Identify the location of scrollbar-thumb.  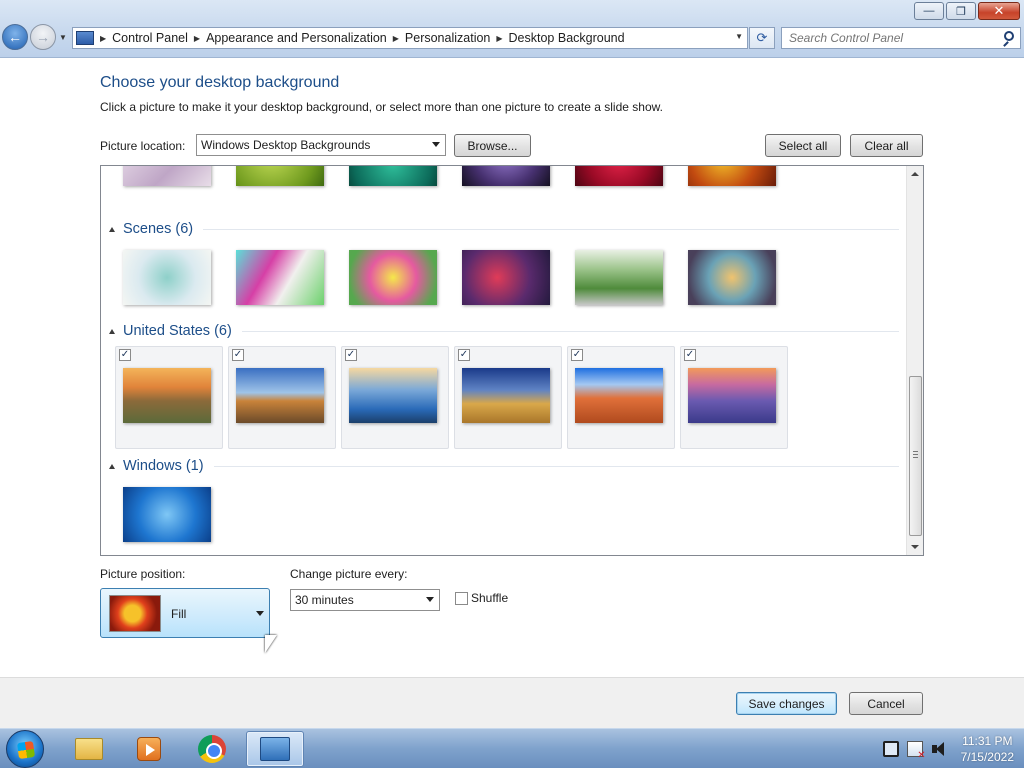
(915, 456).